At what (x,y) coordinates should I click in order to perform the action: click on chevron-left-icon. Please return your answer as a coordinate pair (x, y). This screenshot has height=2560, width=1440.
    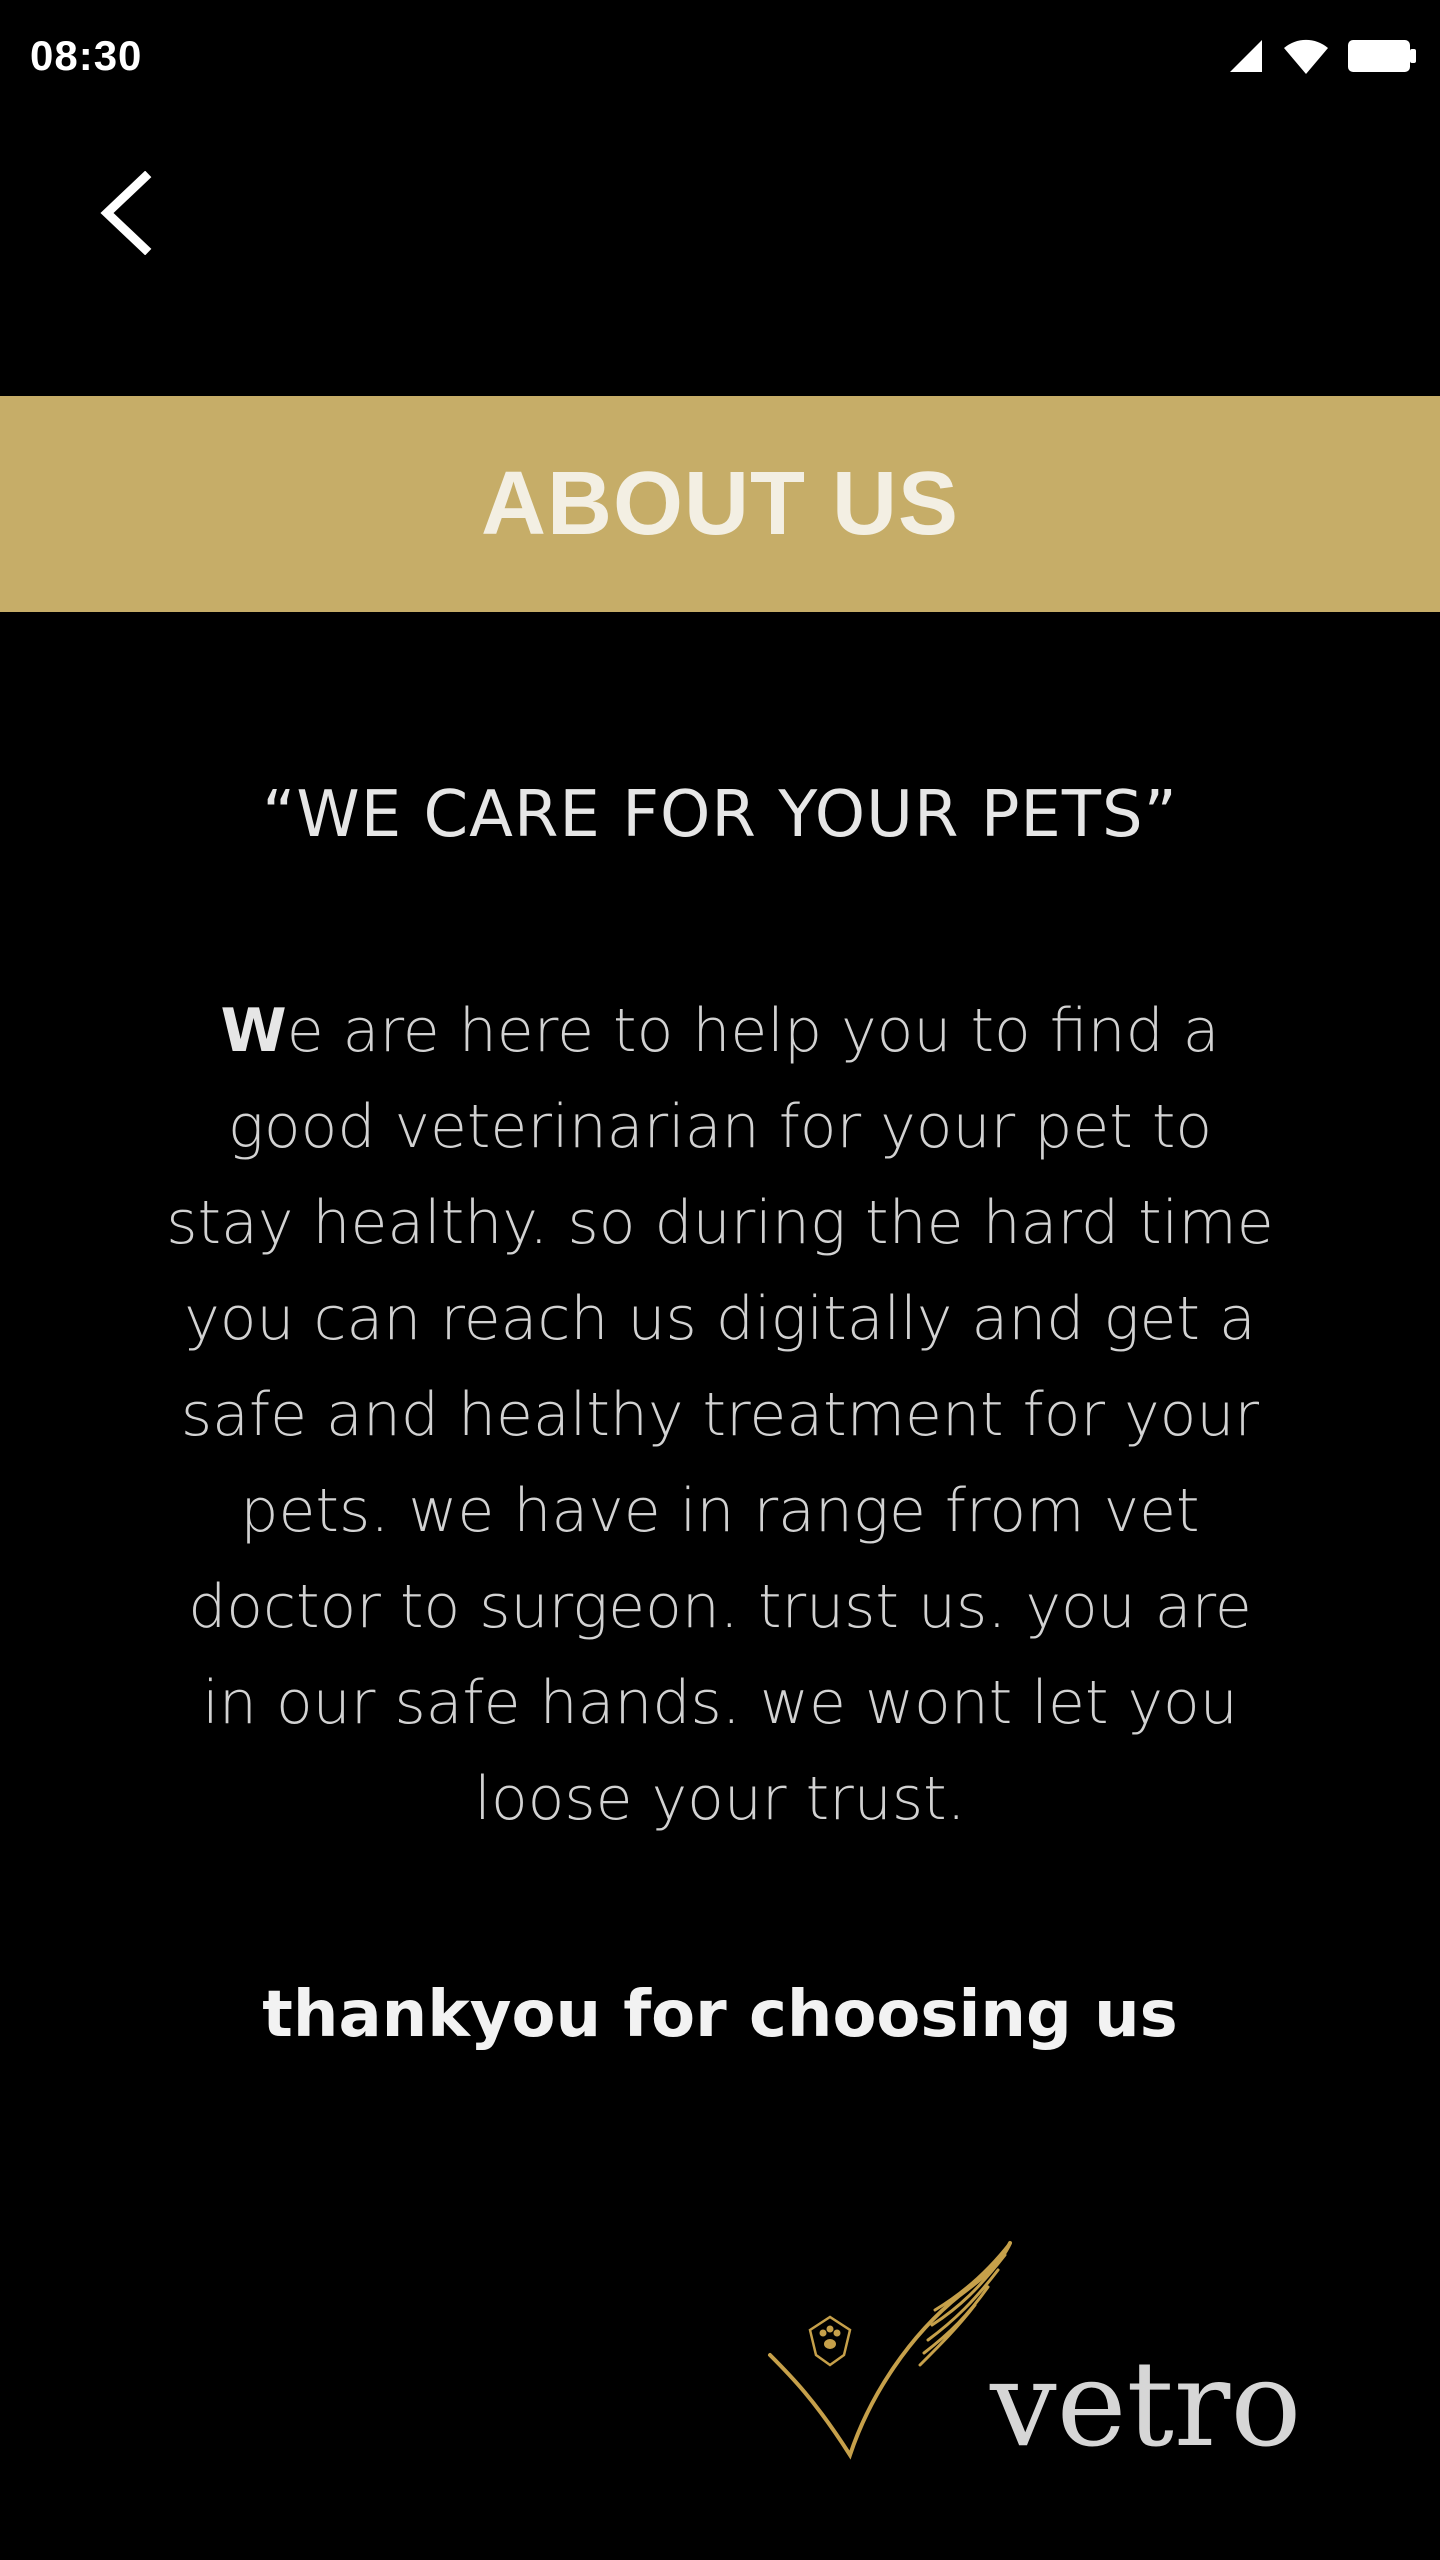
    Looking at the image, I should click on (125, 214).